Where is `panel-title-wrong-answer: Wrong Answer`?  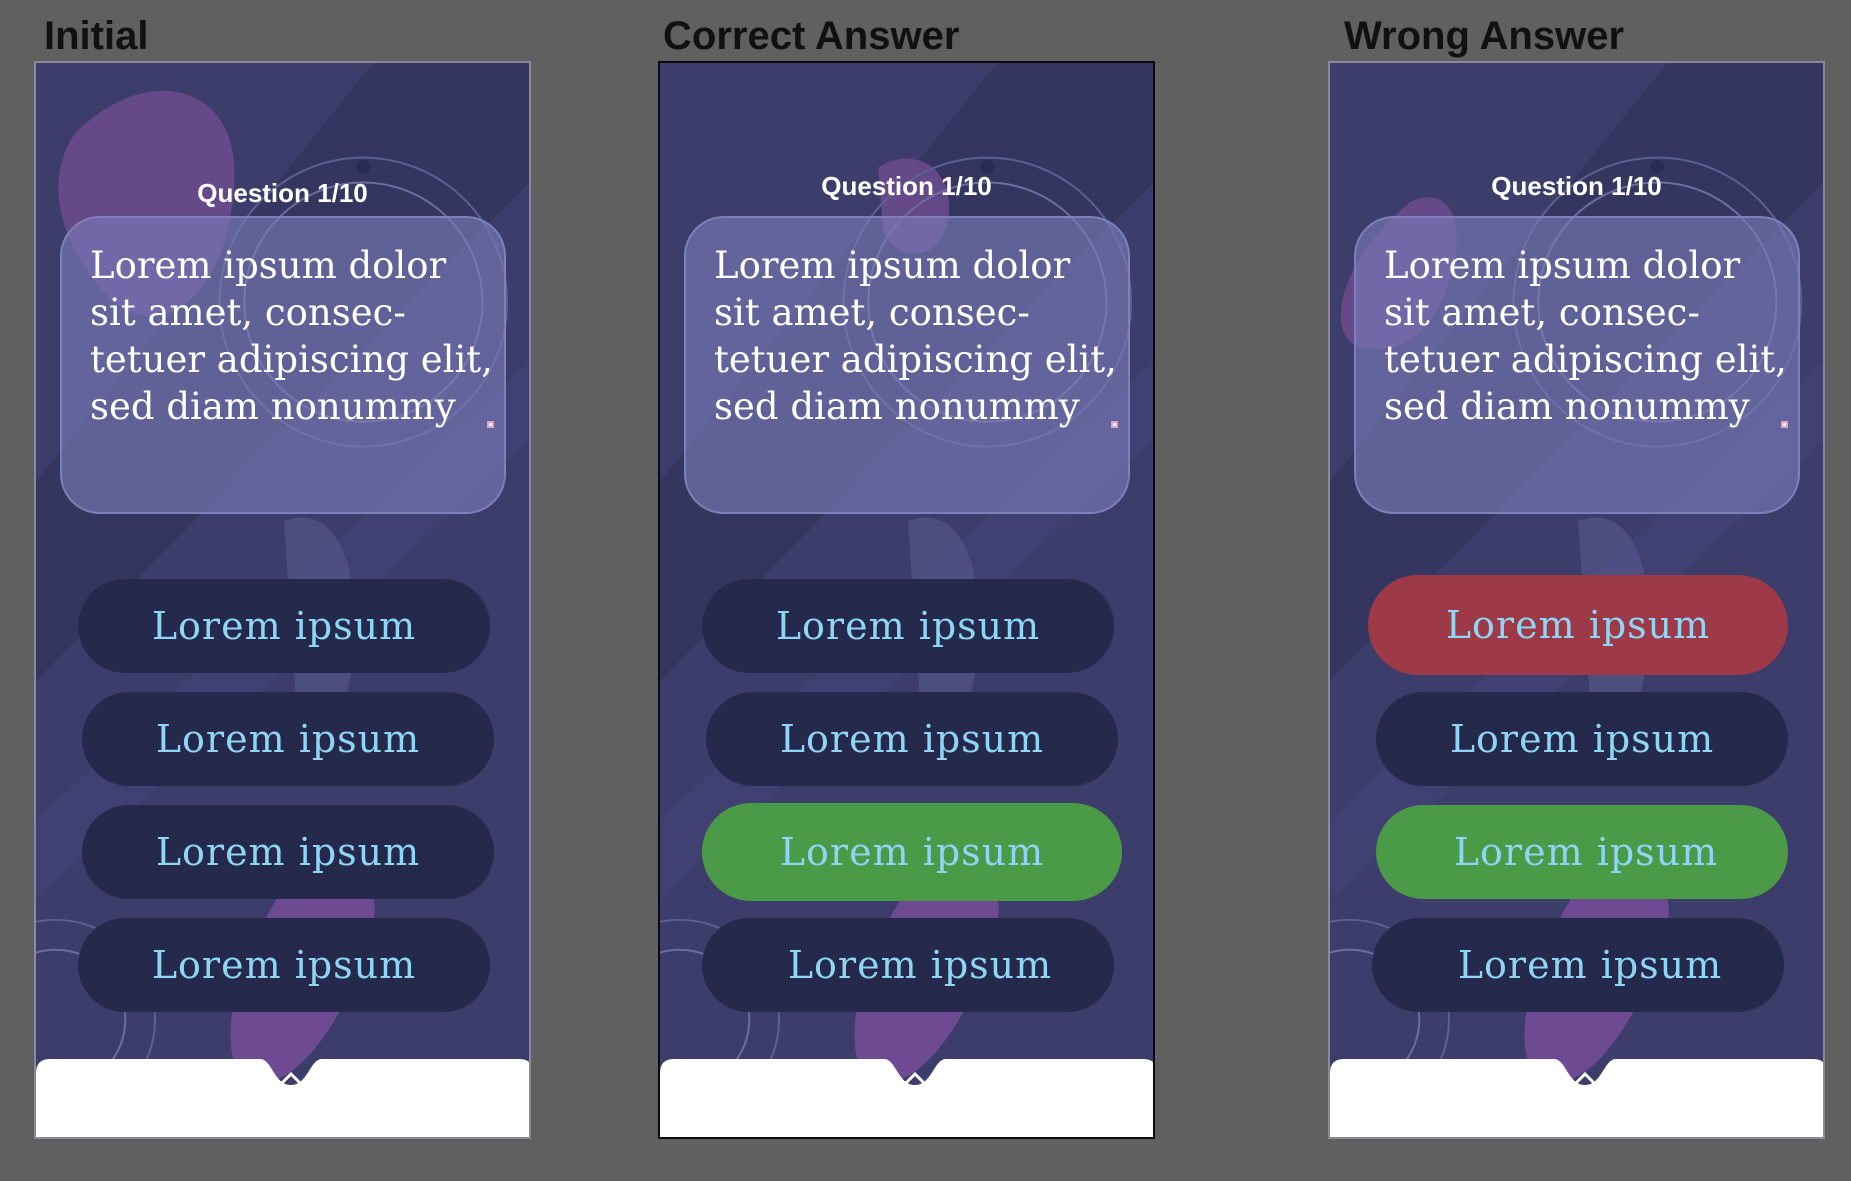
panel-title-wrong-answer: Wrong Answer is located at coordinates (1484, 36).